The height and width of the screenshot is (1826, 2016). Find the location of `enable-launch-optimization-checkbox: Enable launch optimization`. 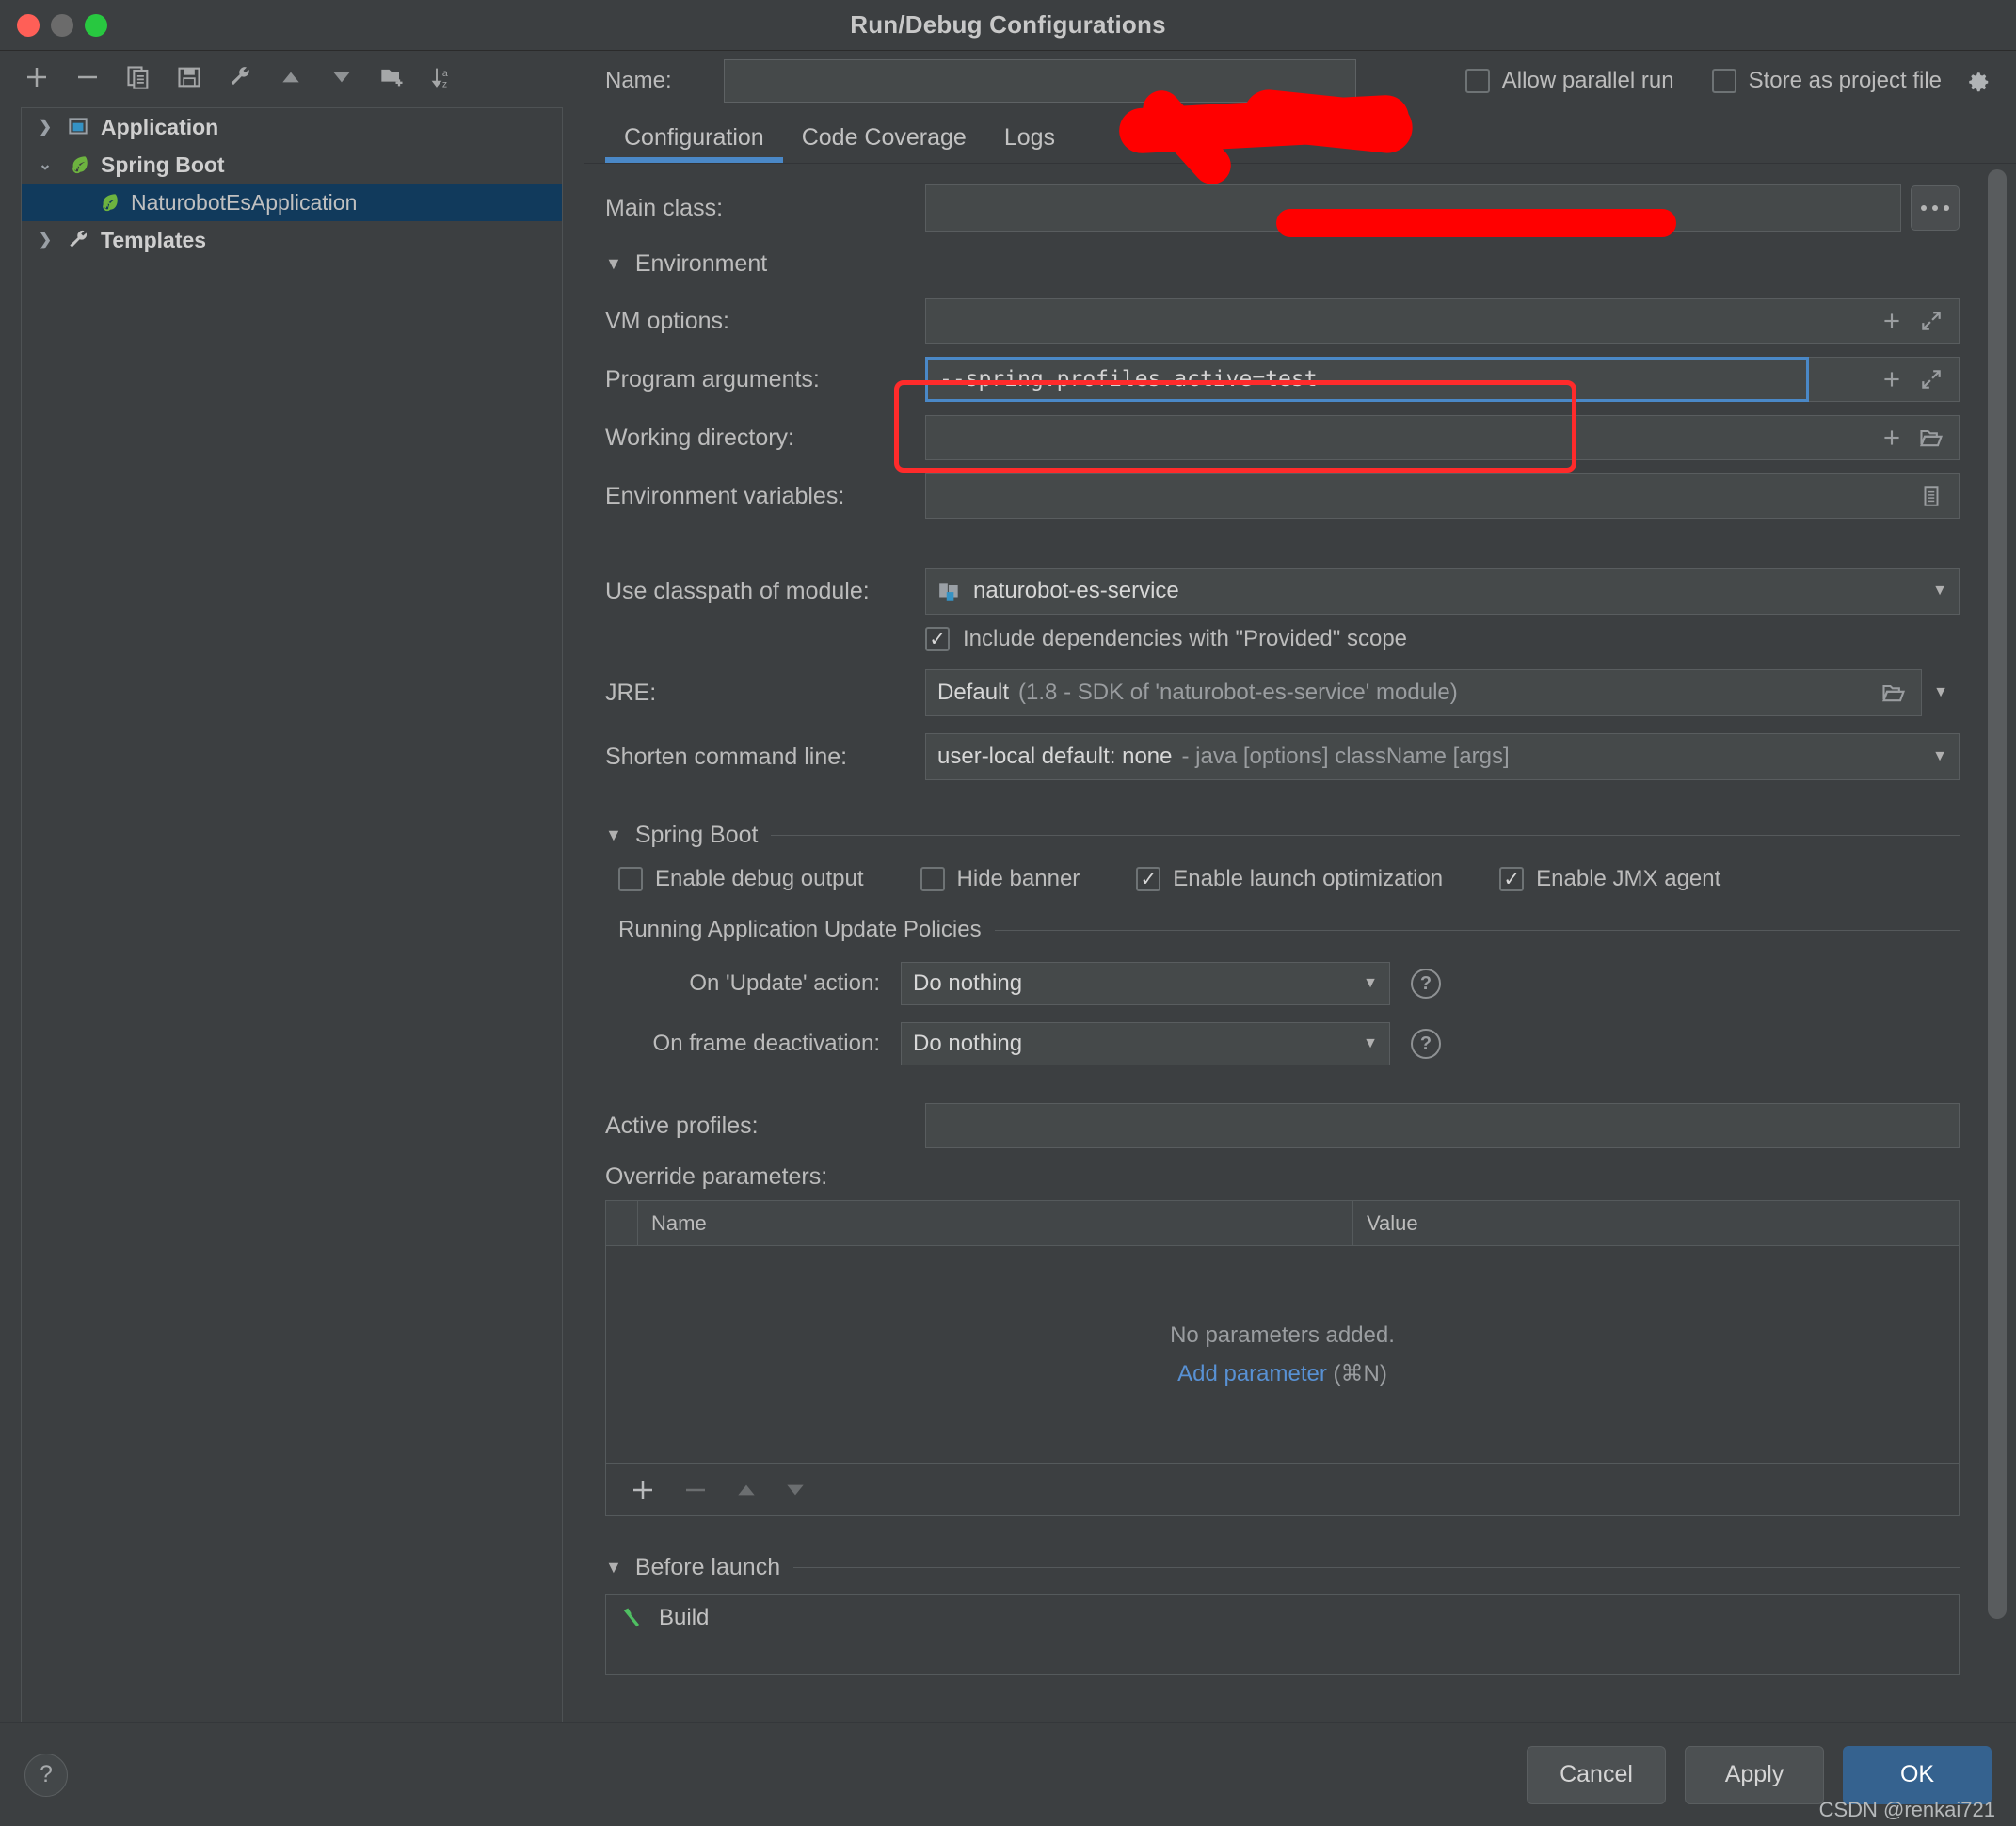

enable-launch-optimization-checkbox: Enable launch optimization is located at coordinates (1289, 879).